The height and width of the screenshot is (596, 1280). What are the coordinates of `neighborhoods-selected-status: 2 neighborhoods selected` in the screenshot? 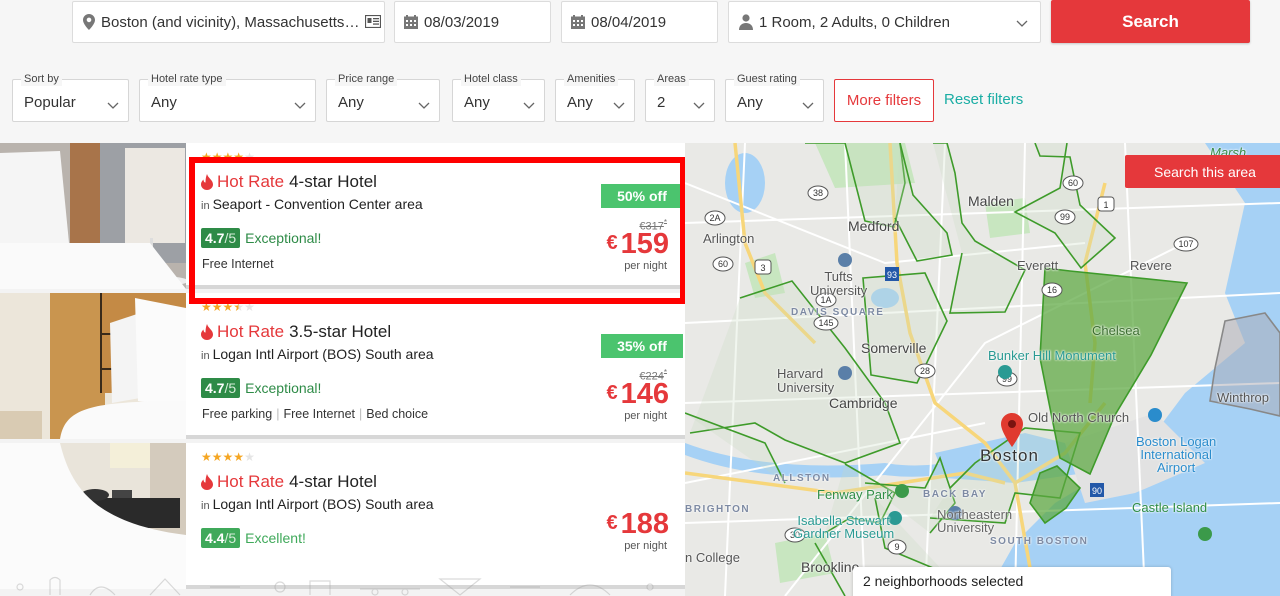 It's located at (1012, 581).